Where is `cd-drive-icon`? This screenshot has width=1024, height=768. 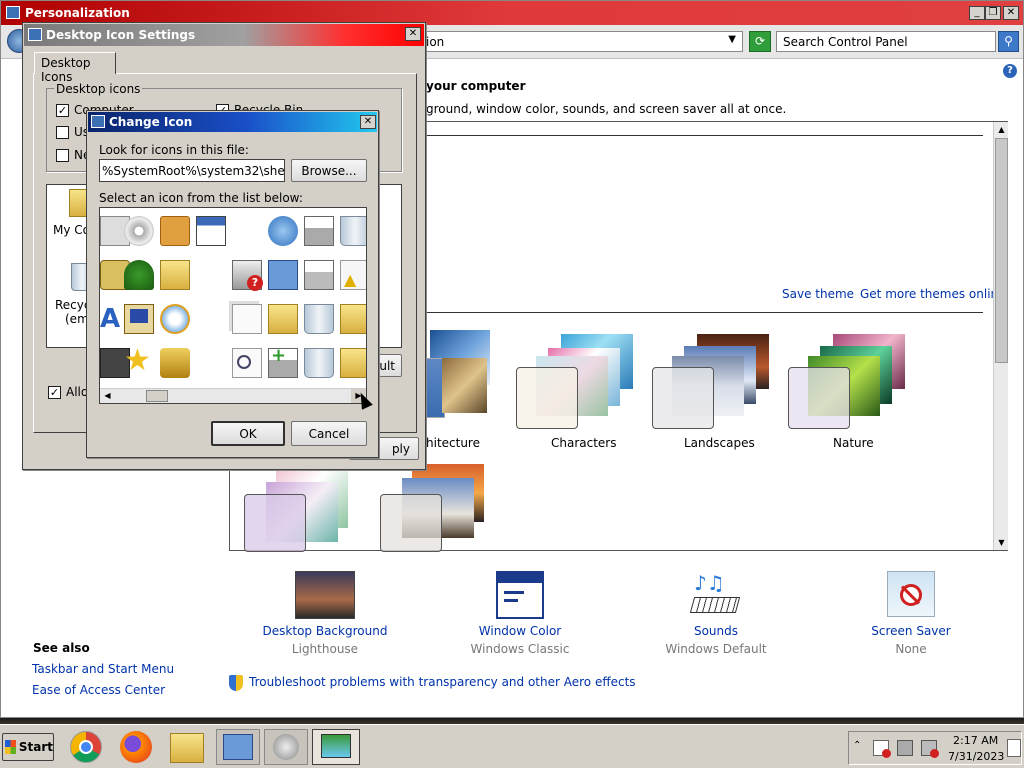 cd-drive-icon is located at coordinates (139, 231).